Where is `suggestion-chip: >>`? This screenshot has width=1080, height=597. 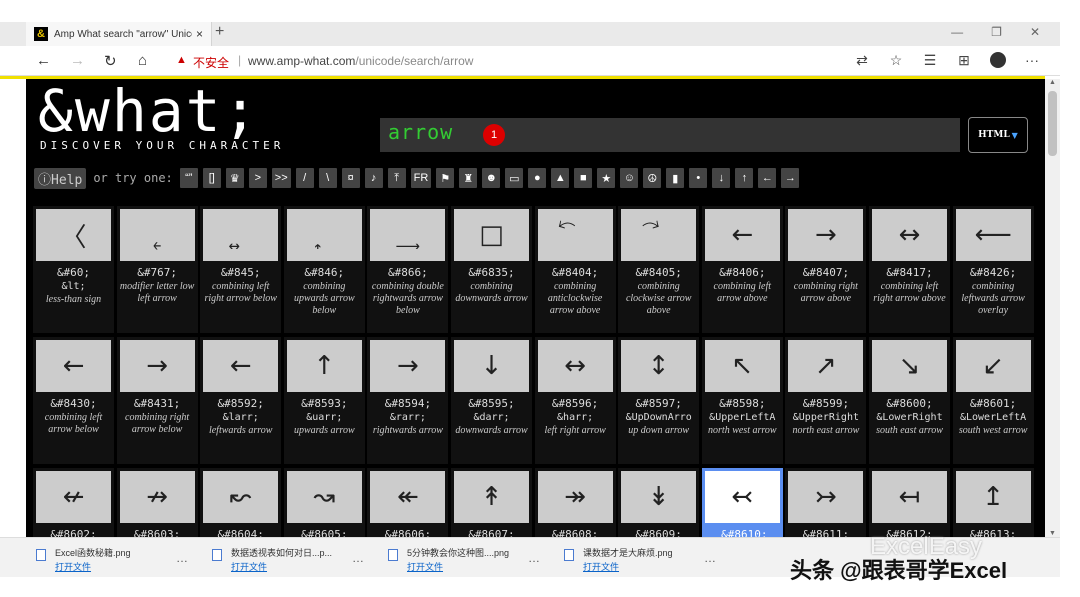
suggestion-chip: >> is located at coordinates (281, 178).